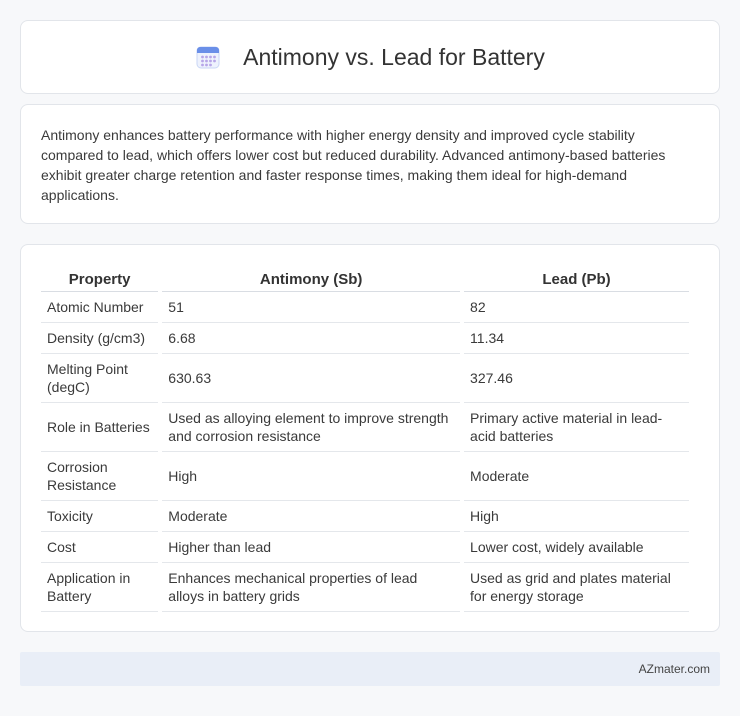  Describe the element at coordinates (576, 278) in the screenshot. I see `header-lead: Lead (Pb)` at that location.